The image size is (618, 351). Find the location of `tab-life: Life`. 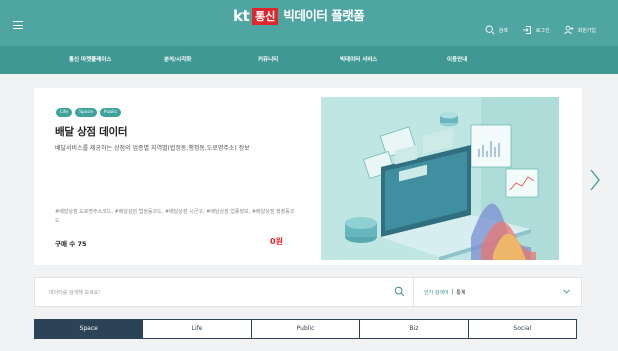

tab-life: Life is located at coordinates (197, 329).